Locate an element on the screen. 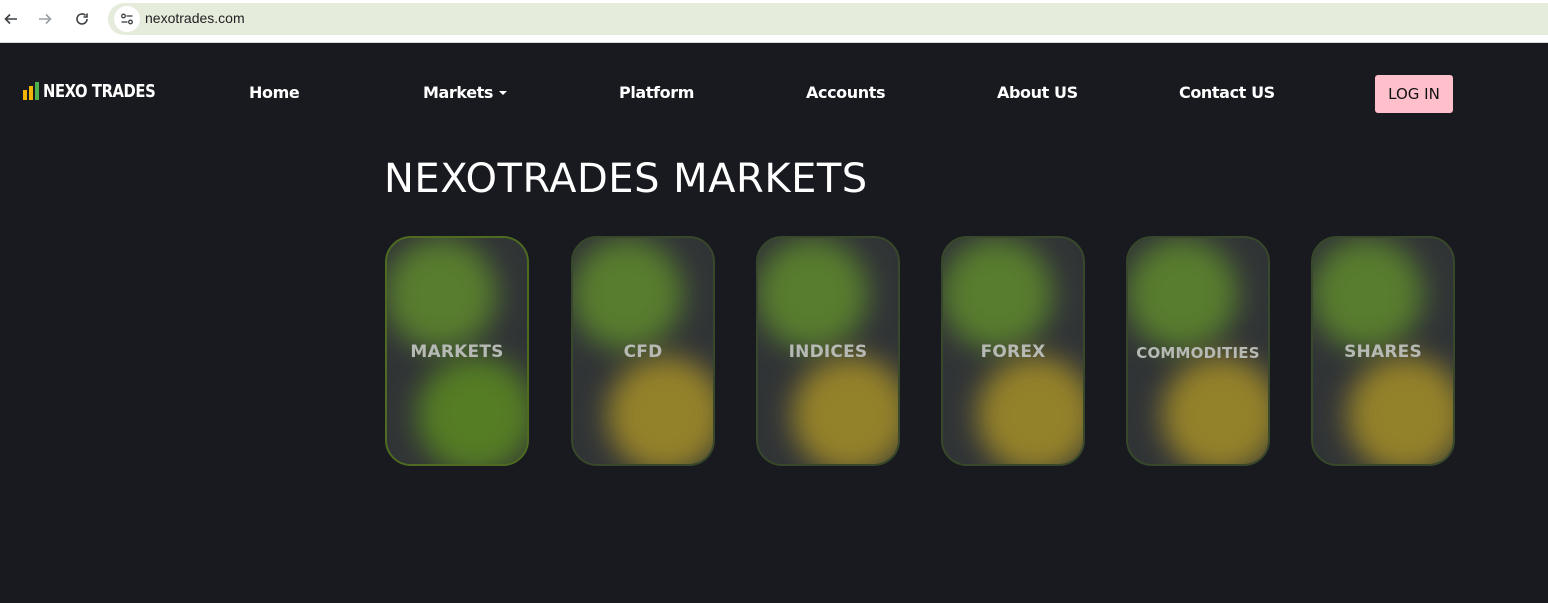 The height and width of the screenshot is (603, 1548). nav-markets: Markets is located at coordinates (465, 92).